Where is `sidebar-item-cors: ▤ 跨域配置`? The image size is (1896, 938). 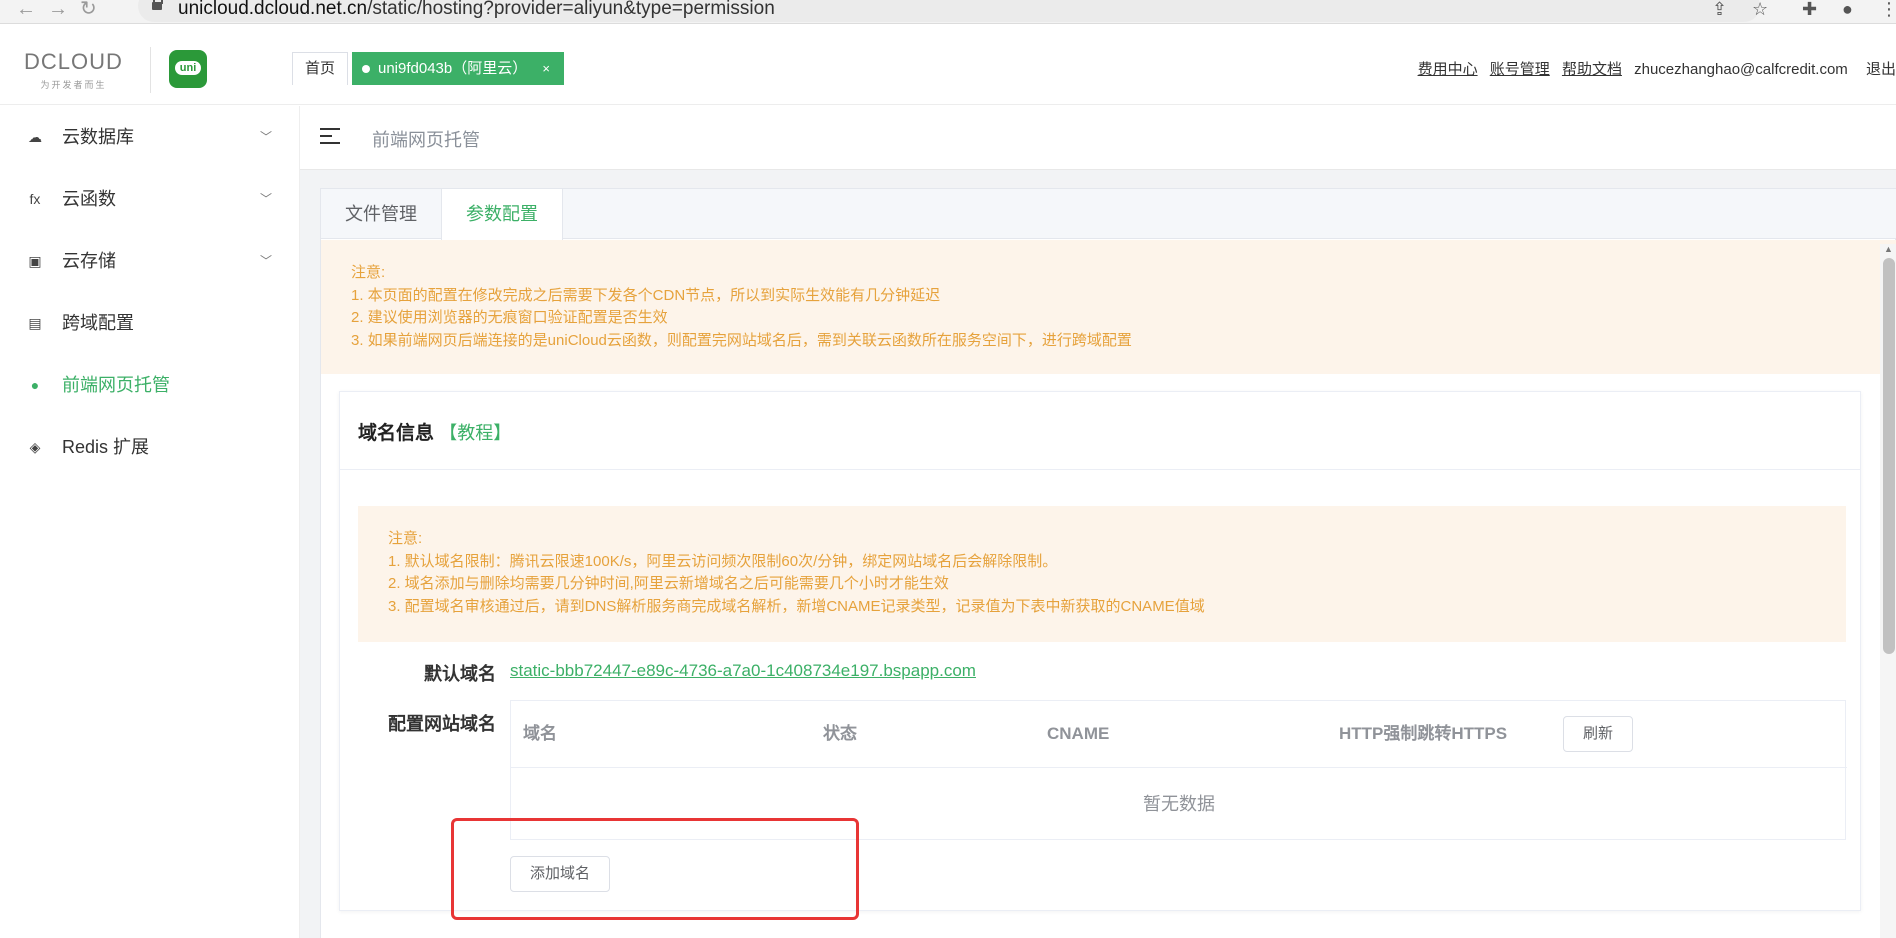
sidebar-item-cors: ▤ 跨域配置 is located at coordinates (149, 323).